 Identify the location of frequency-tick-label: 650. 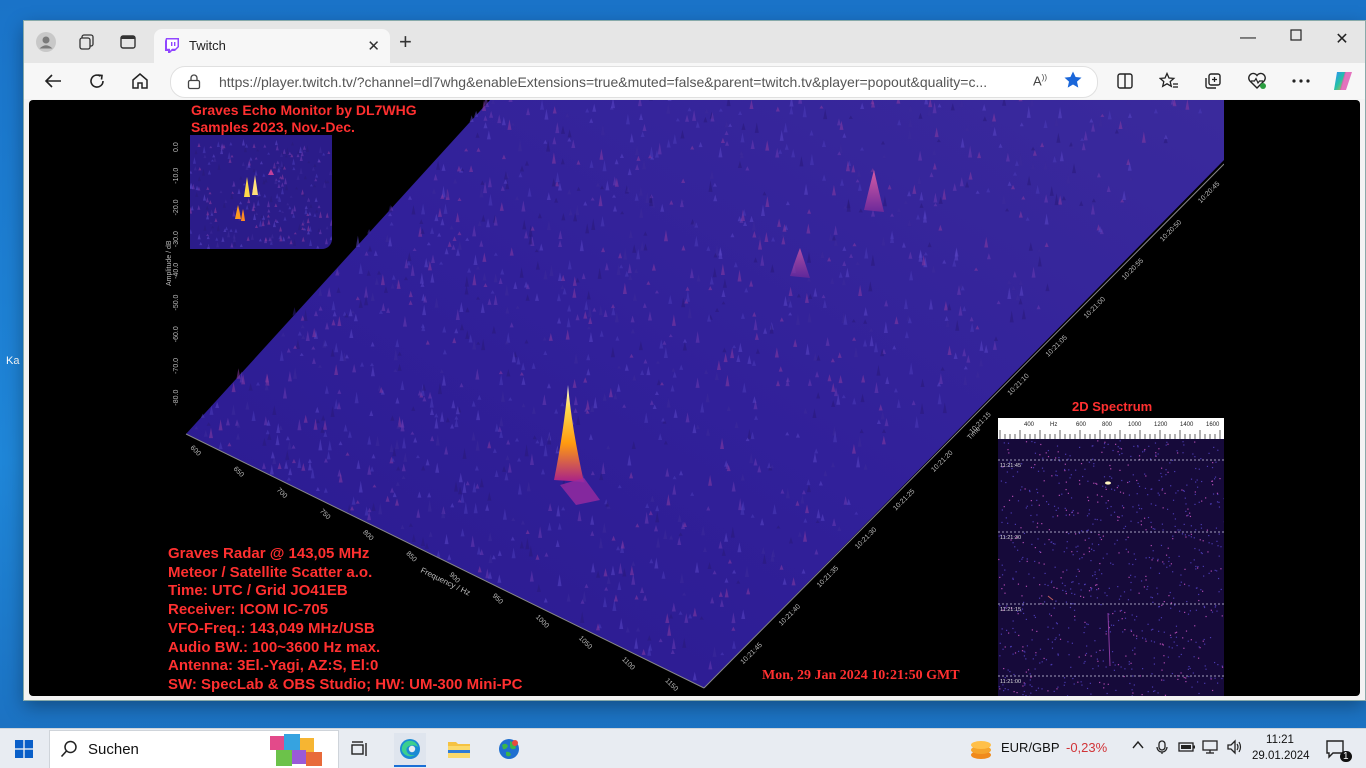
(238, 472).